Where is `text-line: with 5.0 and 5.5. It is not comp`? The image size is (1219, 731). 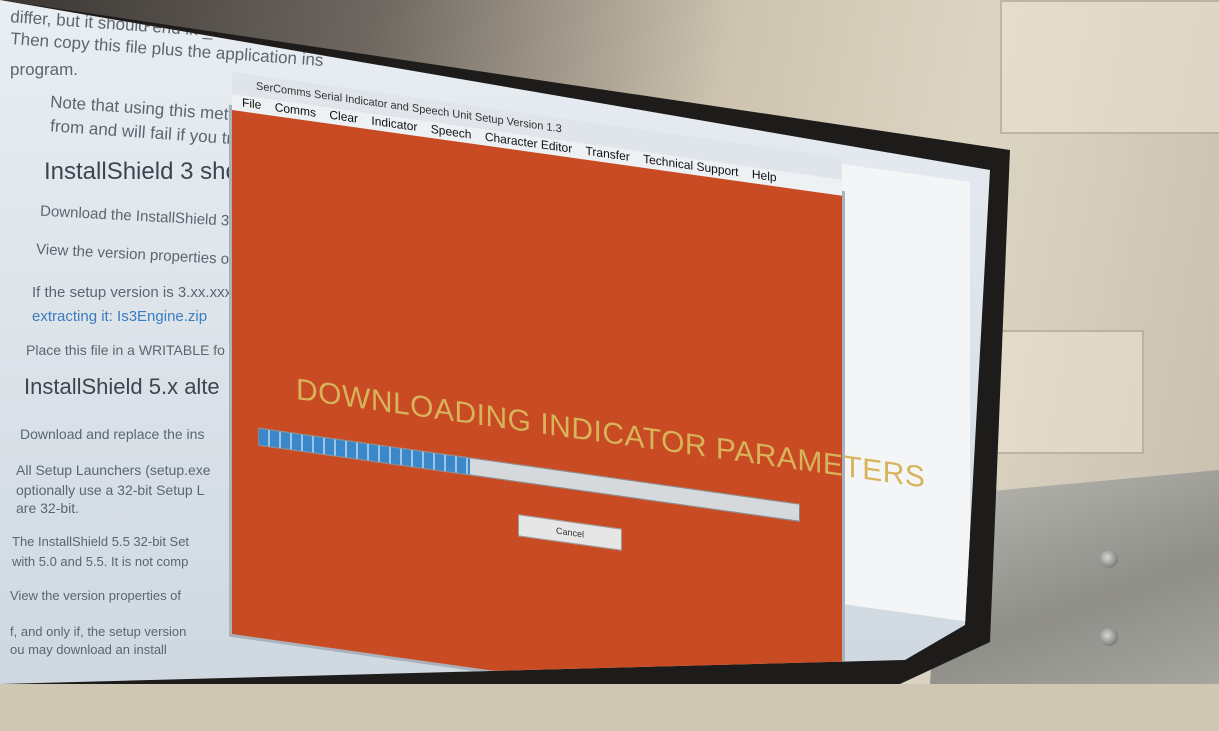 text-line: with 5.0 and 5.5. It is not comp is located at coordinates (100, 561).